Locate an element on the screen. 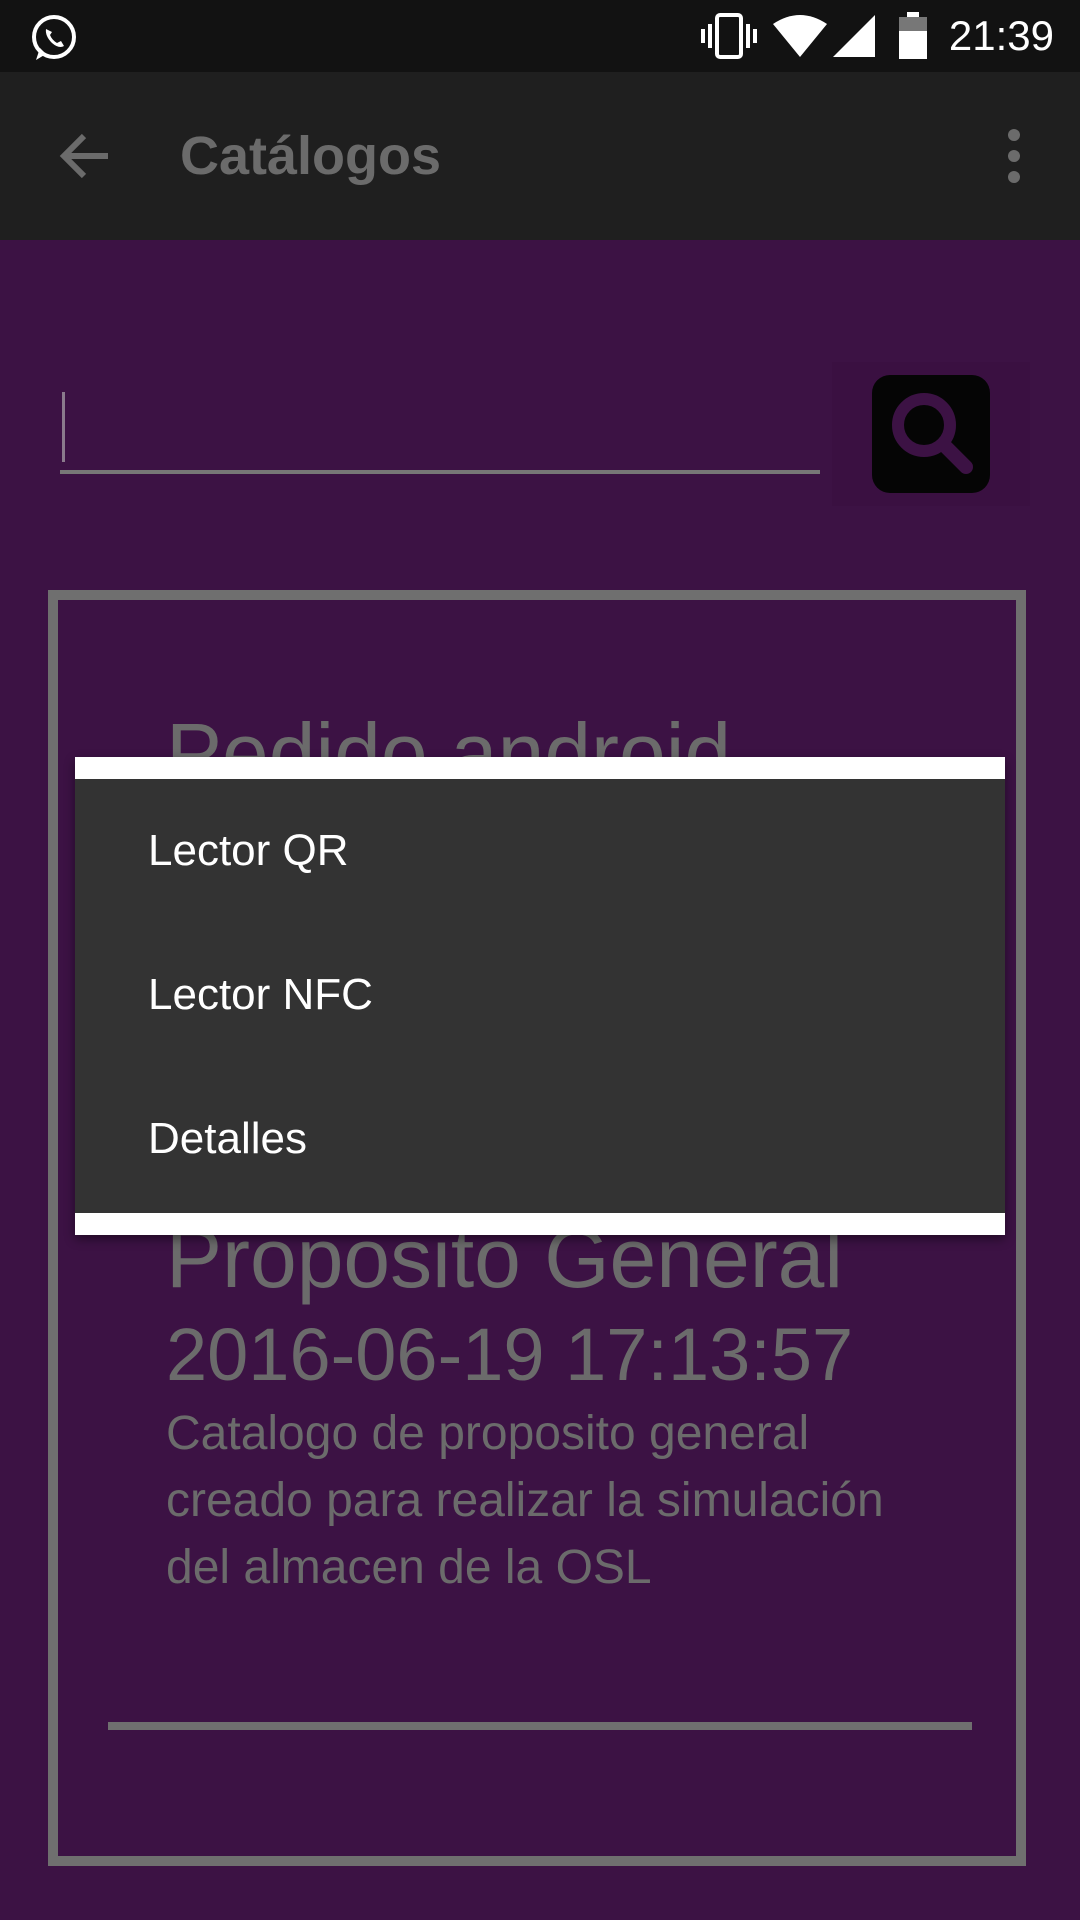 The width and height of the screenshot is (1080, 1920). catalog-date: 2016-06-19 17:13:57 is located at coordinates (510, 1354).